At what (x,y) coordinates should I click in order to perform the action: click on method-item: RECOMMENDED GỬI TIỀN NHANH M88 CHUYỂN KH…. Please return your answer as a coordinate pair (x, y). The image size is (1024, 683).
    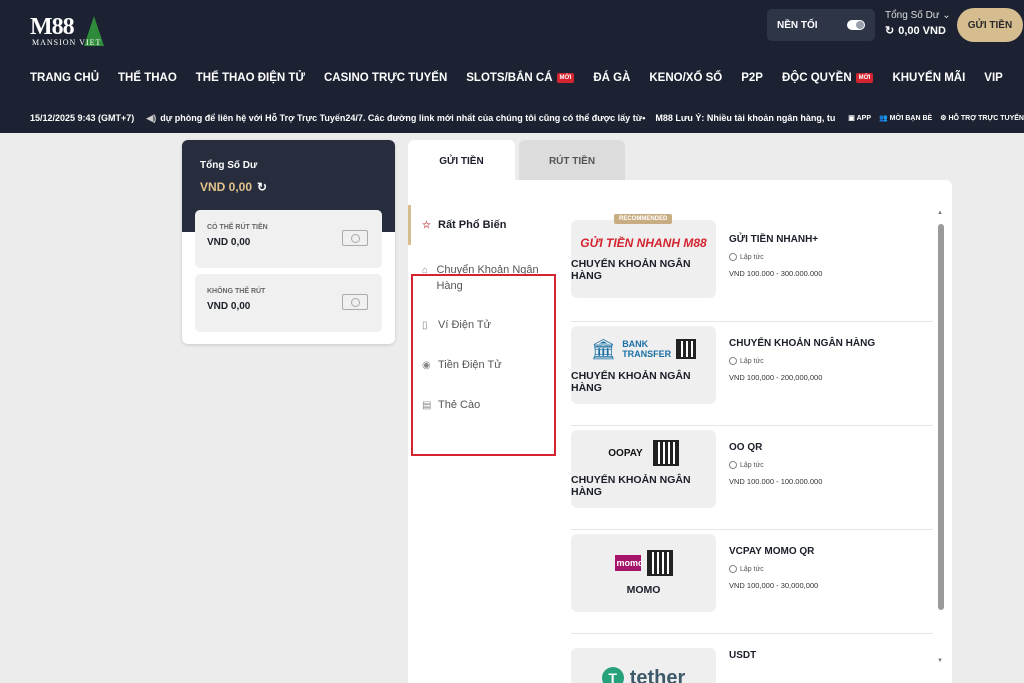
    Looking at the image, I should click on (752, 268).